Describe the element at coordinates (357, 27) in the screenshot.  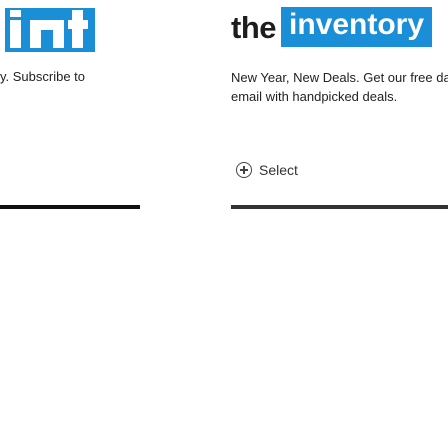
I see `logo-boxed-text: inventory` at that location.